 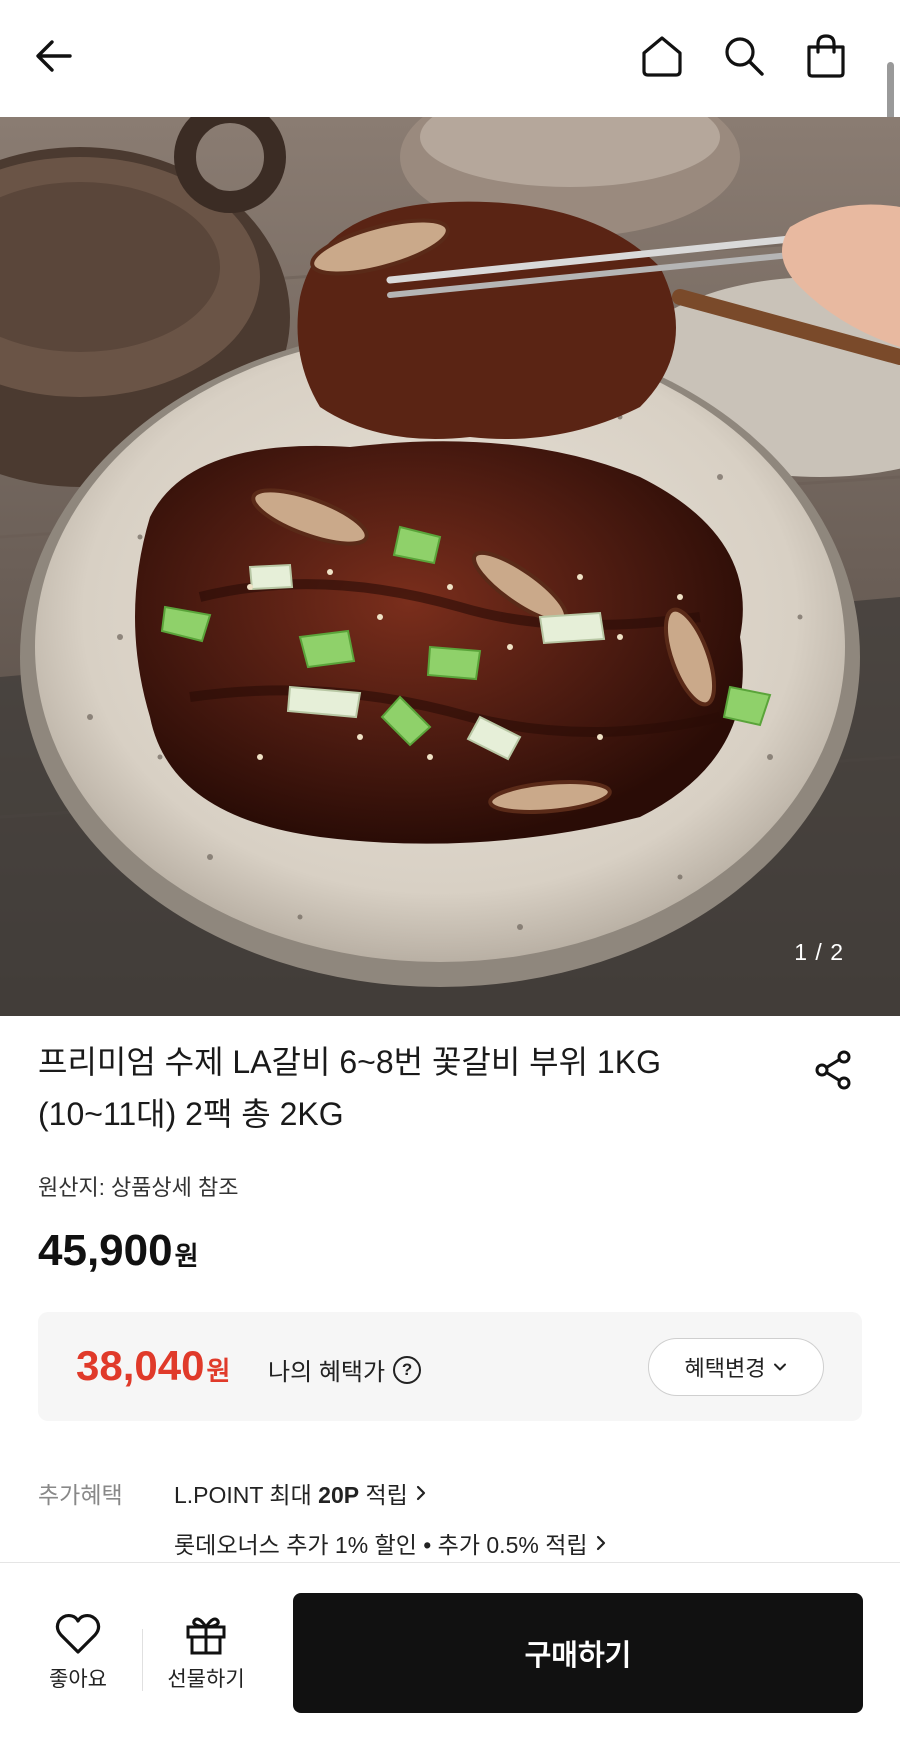 I want to click on lpoint-suffix: 적립, so click(x=383, y=1495).